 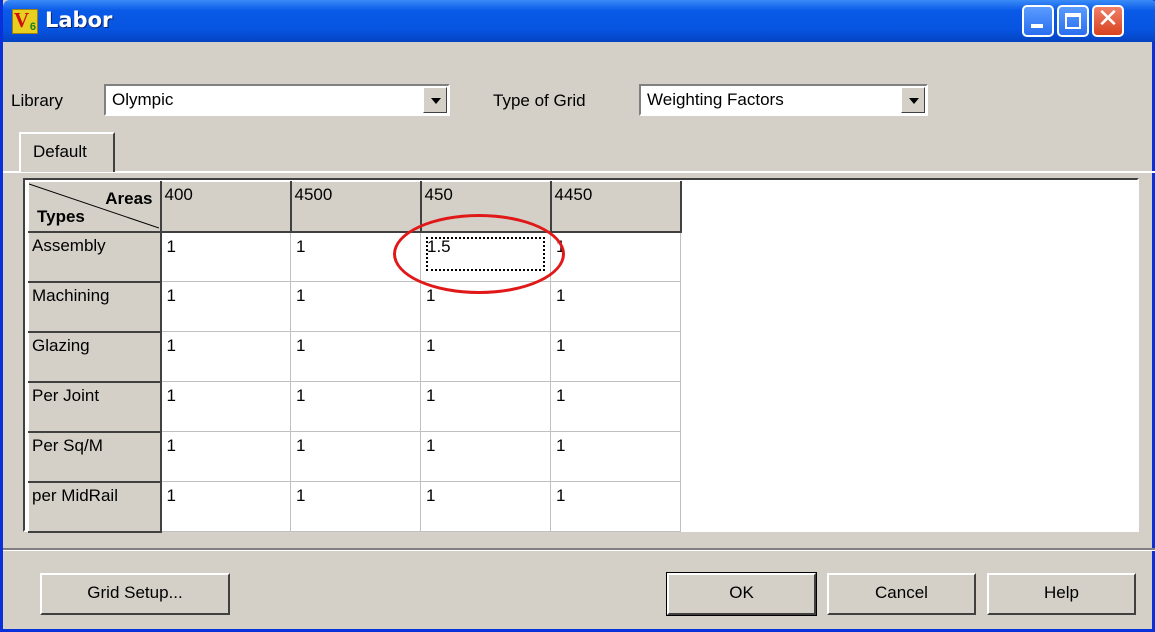 I want to click on row-header-label: Per Sq/M, so click(x=67, y=445).